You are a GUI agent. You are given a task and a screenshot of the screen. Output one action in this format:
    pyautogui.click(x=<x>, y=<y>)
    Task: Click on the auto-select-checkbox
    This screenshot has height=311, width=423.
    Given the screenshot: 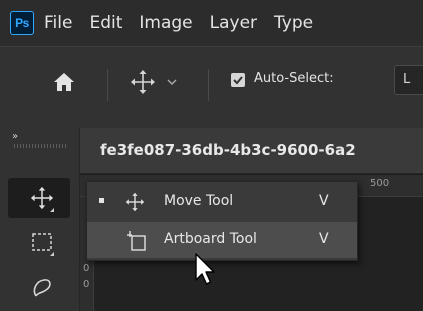 What is the action you would take?
    pyautogui.click(x=238, y=80)
    